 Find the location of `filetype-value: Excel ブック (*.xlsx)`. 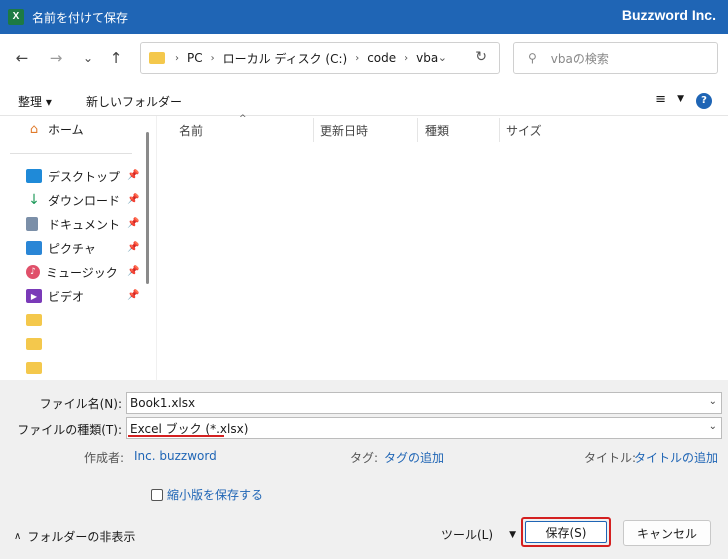

filetype-value: Excel ブック (*.xlsx) is located at coordinates (189, 428).